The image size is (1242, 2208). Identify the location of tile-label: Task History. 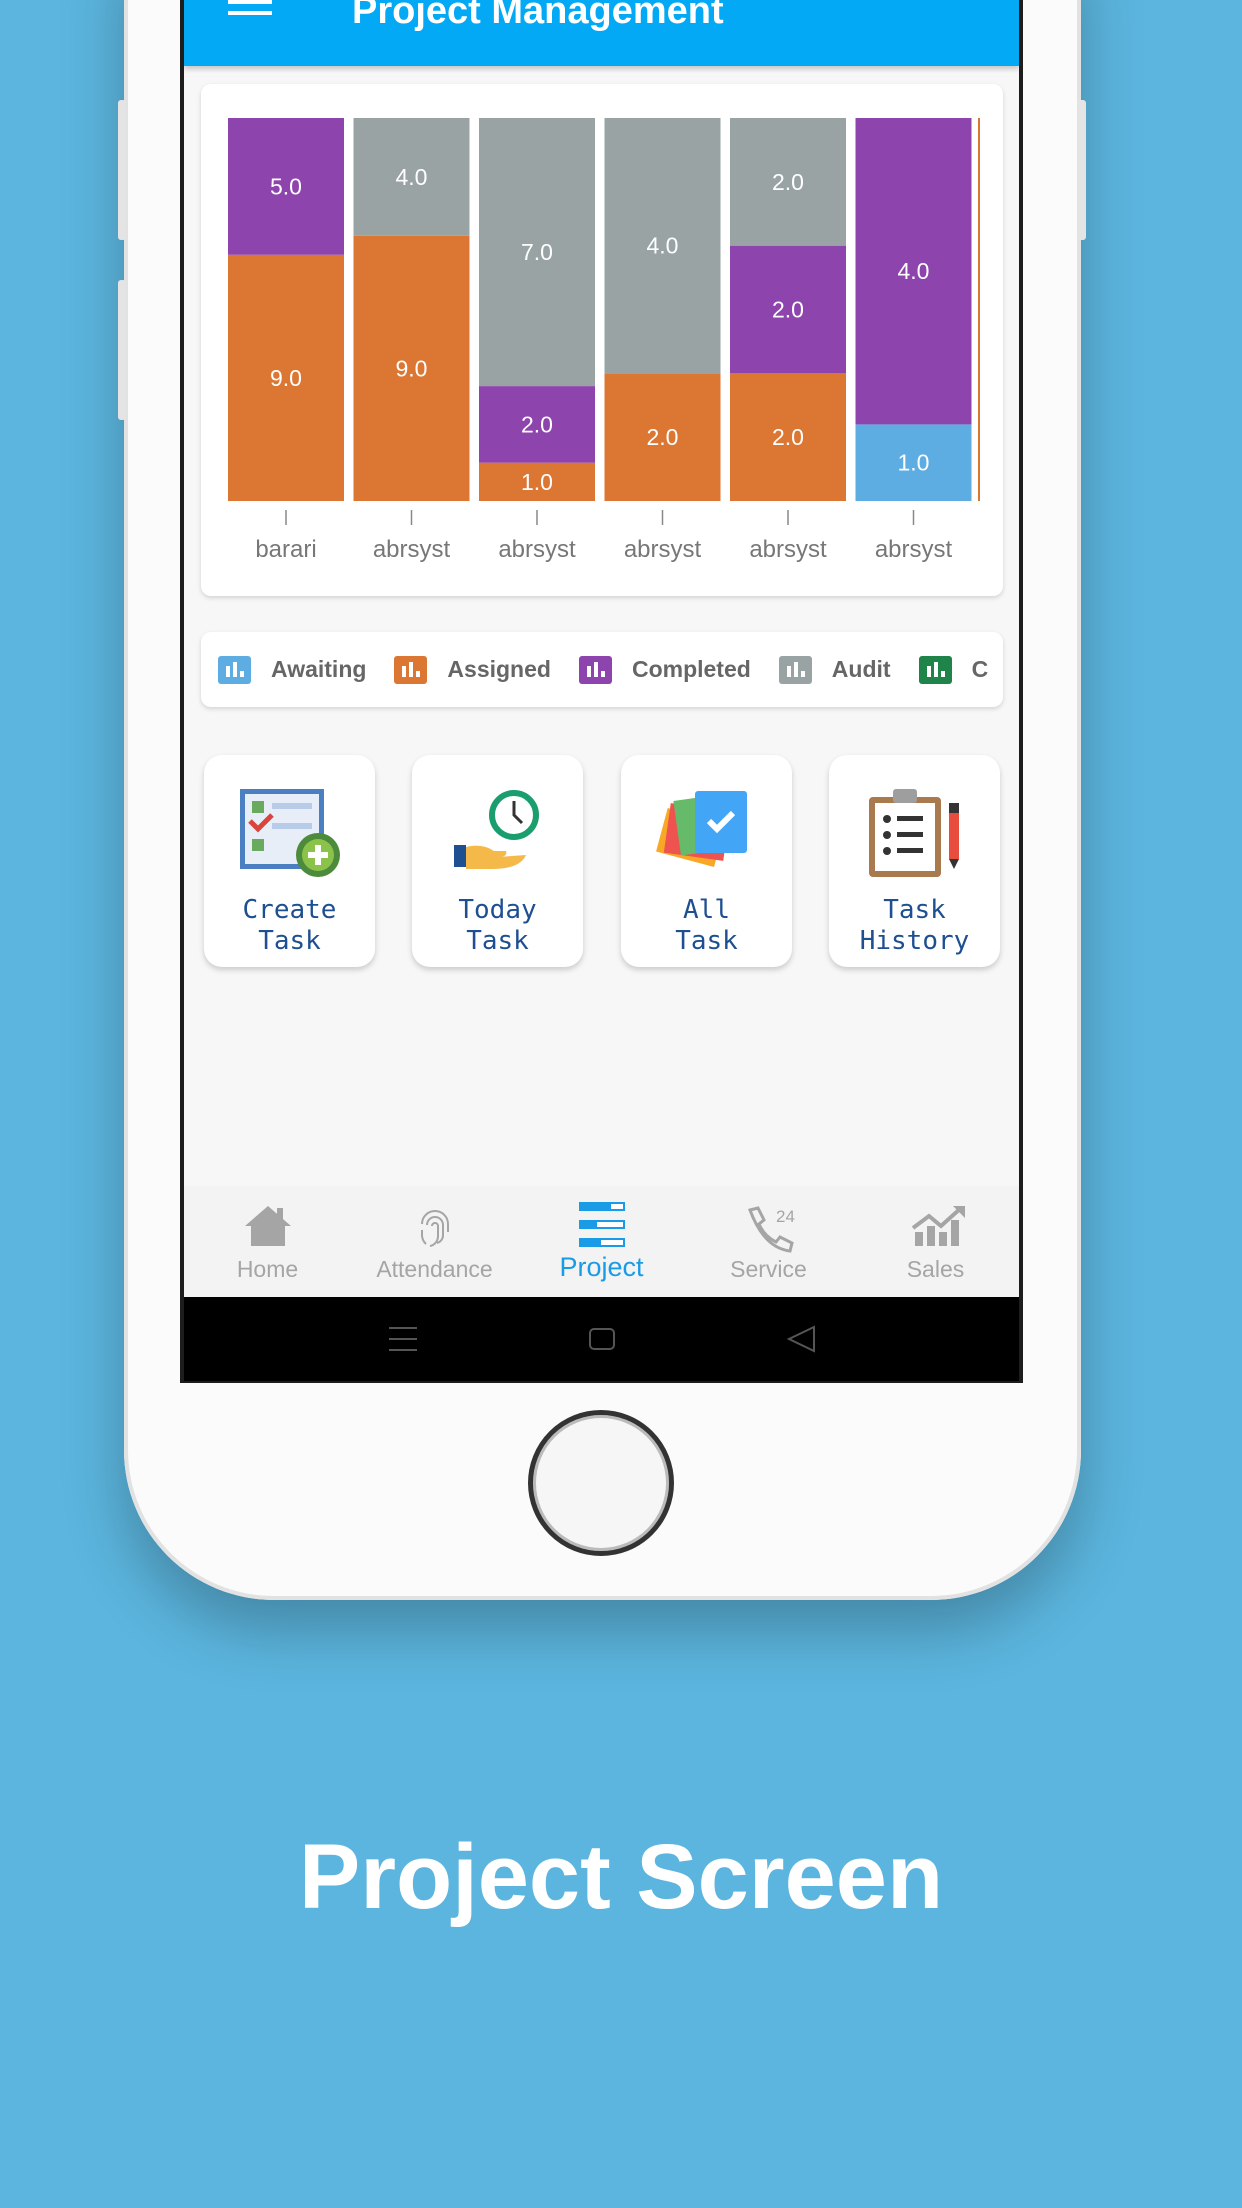
(914, 925).